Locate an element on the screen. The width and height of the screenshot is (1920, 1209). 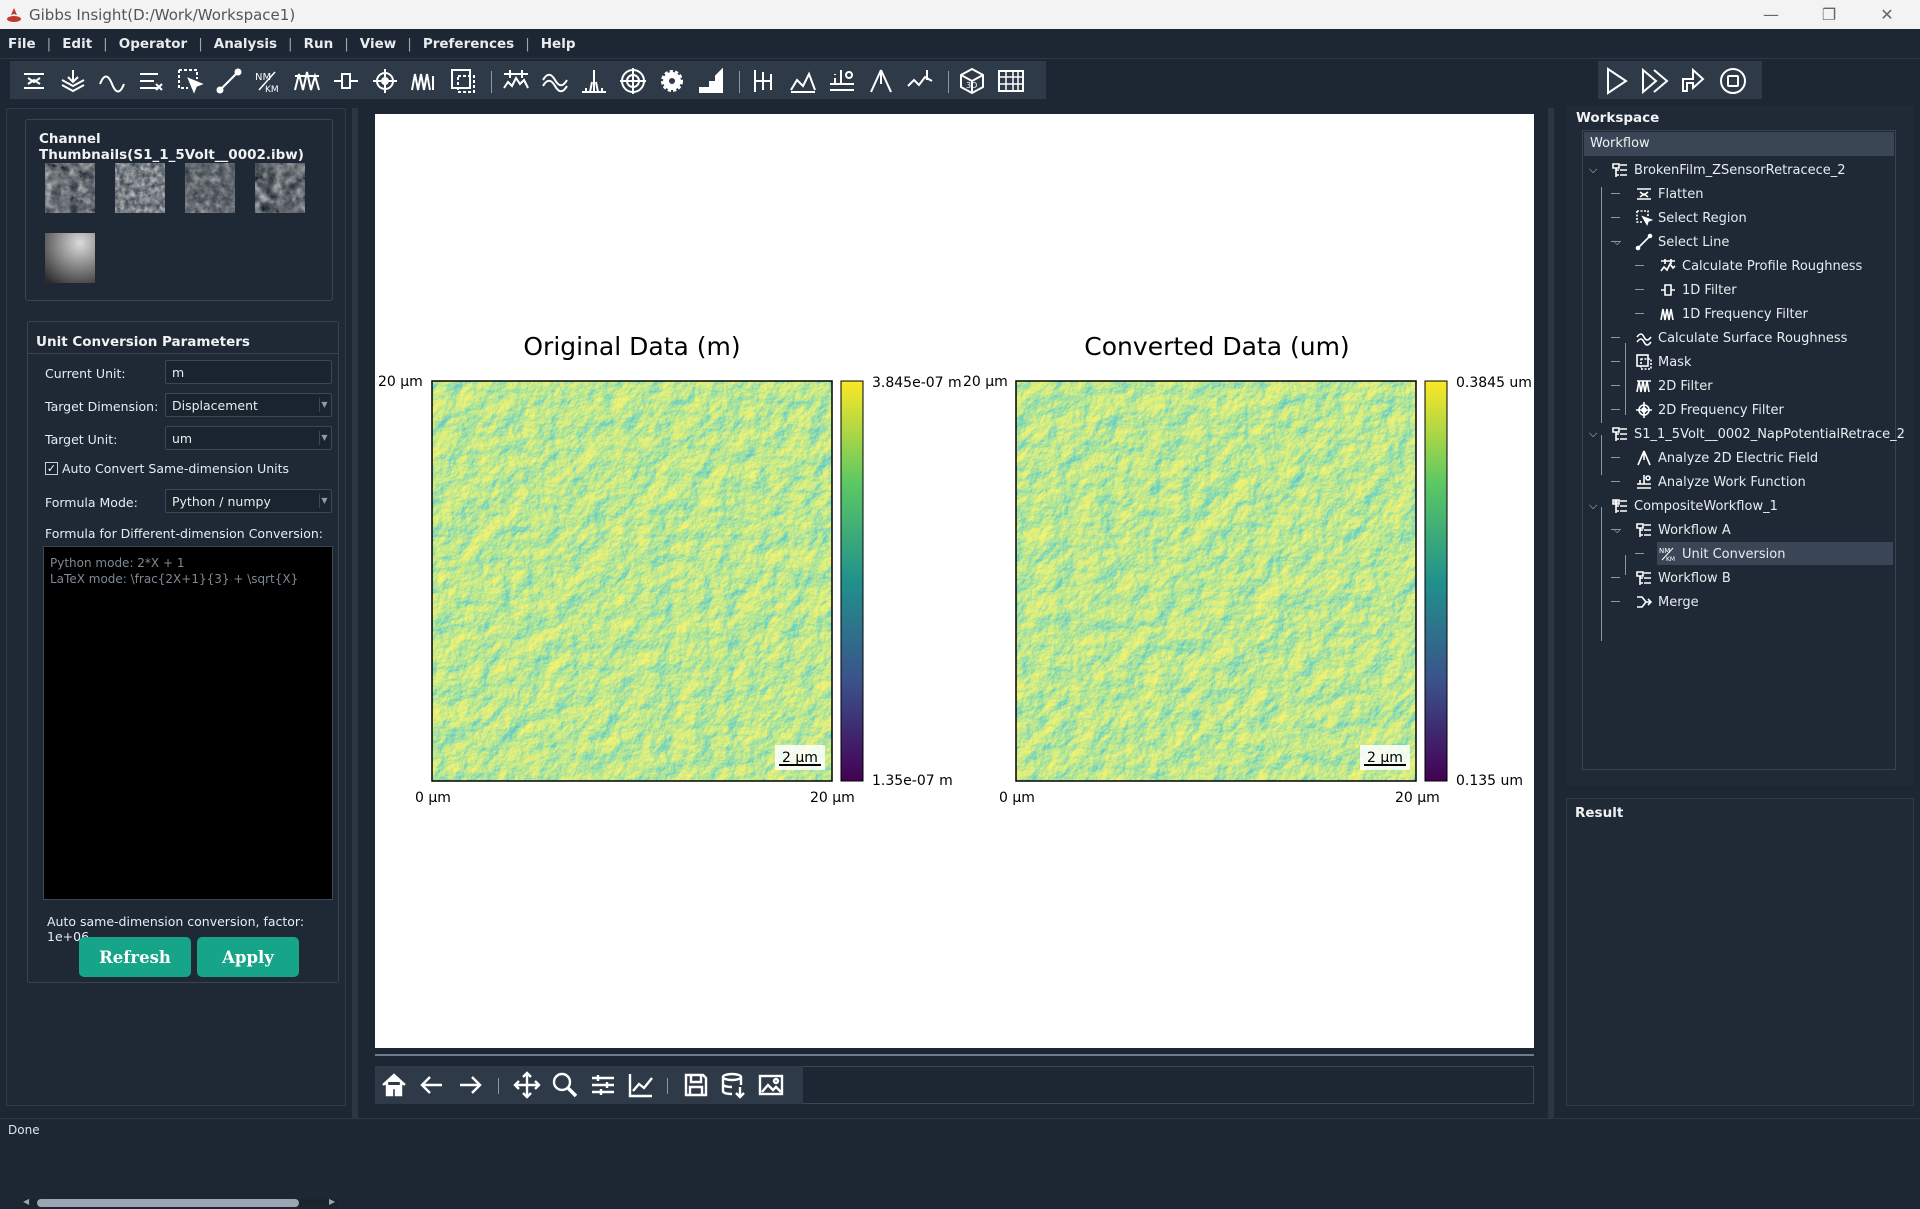
home-icon is located at coordinates (394, 1085).